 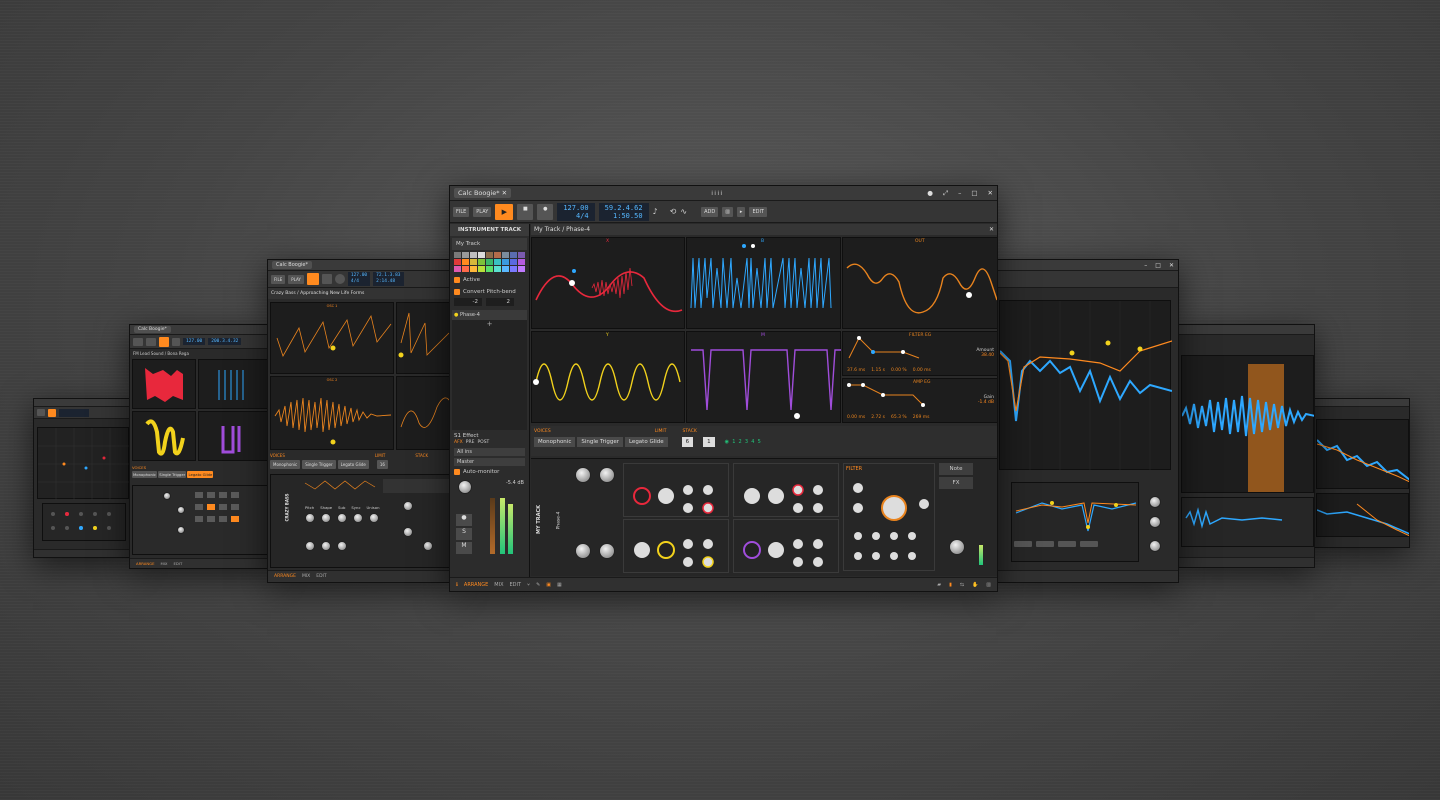 I want to click on volume-knob, so click(x=465, y=487).